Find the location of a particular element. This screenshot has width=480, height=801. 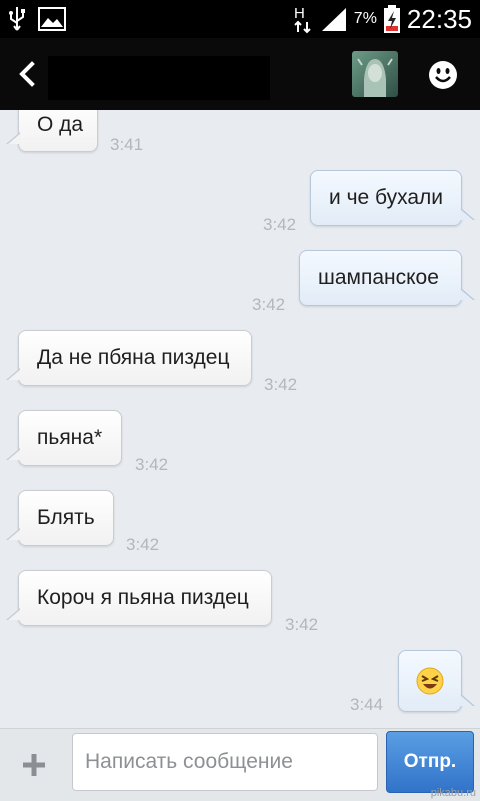

message-bubble: Блять is located at coordinates (66, 518).